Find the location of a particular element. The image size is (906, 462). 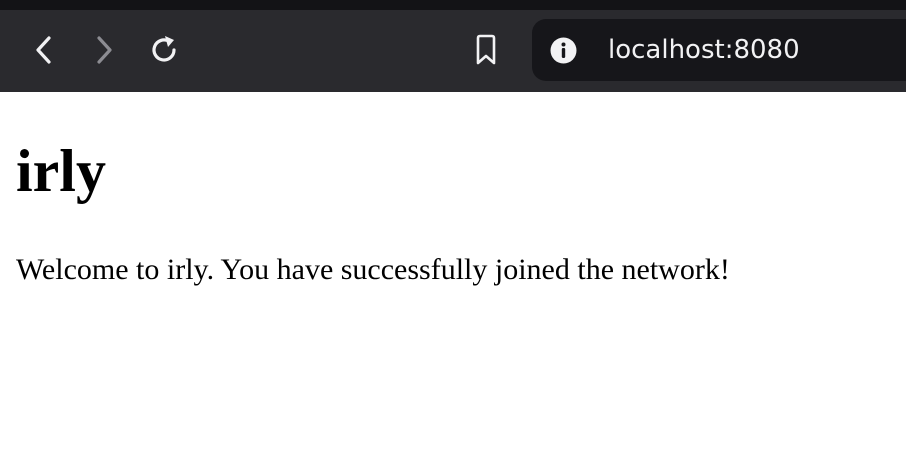

url-text: localhost:8080 is located at coordinates (704, 50).